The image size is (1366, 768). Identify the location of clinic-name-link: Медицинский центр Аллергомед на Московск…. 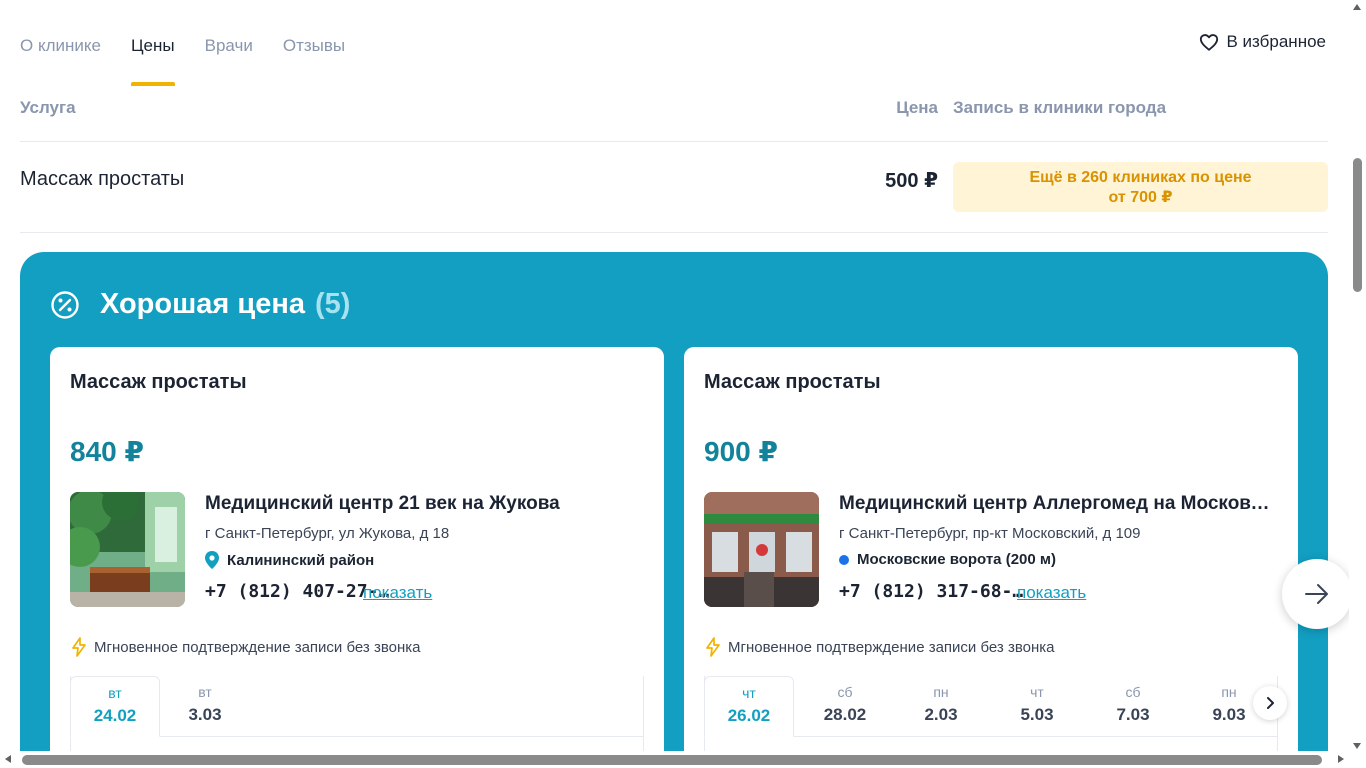
(1059, 504).